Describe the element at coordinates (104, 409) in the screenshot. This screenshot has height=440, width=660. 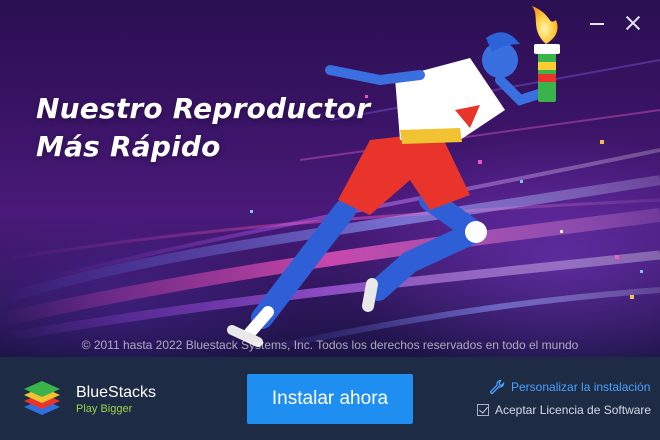
I see `brand-tagline: Play Bigger` at that location.